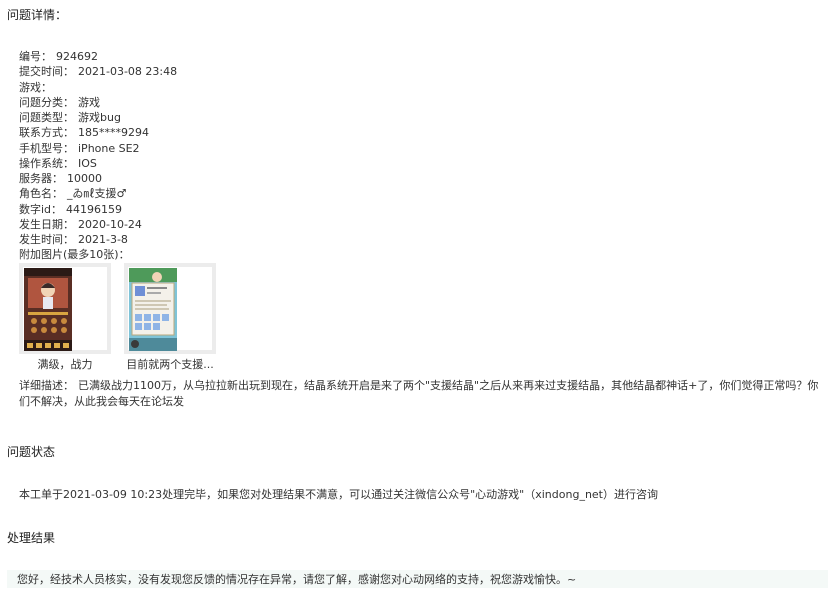 The width and height of the screenshot is (828, 593). What do you see at coordinates (73, 239) in the screenshot?
I see `field-time: 发生时间： 2021-3-8` at bounding box center [73, 239].